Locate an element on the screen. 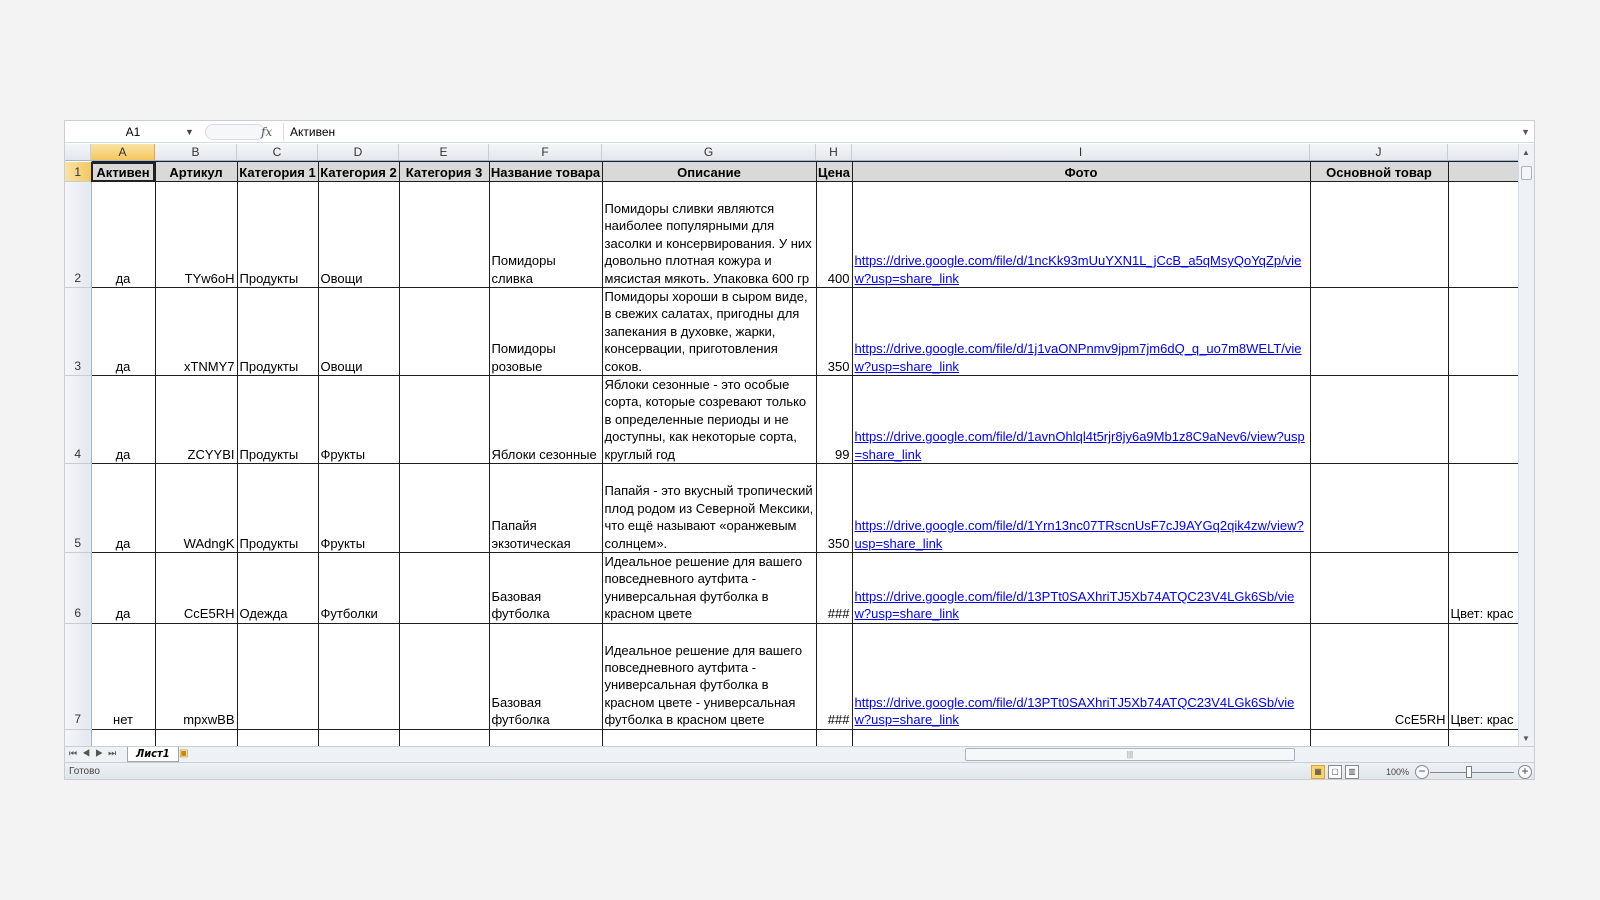 The height and width of the screenshot is (900, 1600). column-header-main-product: J is located at coordinates (1379, 152).